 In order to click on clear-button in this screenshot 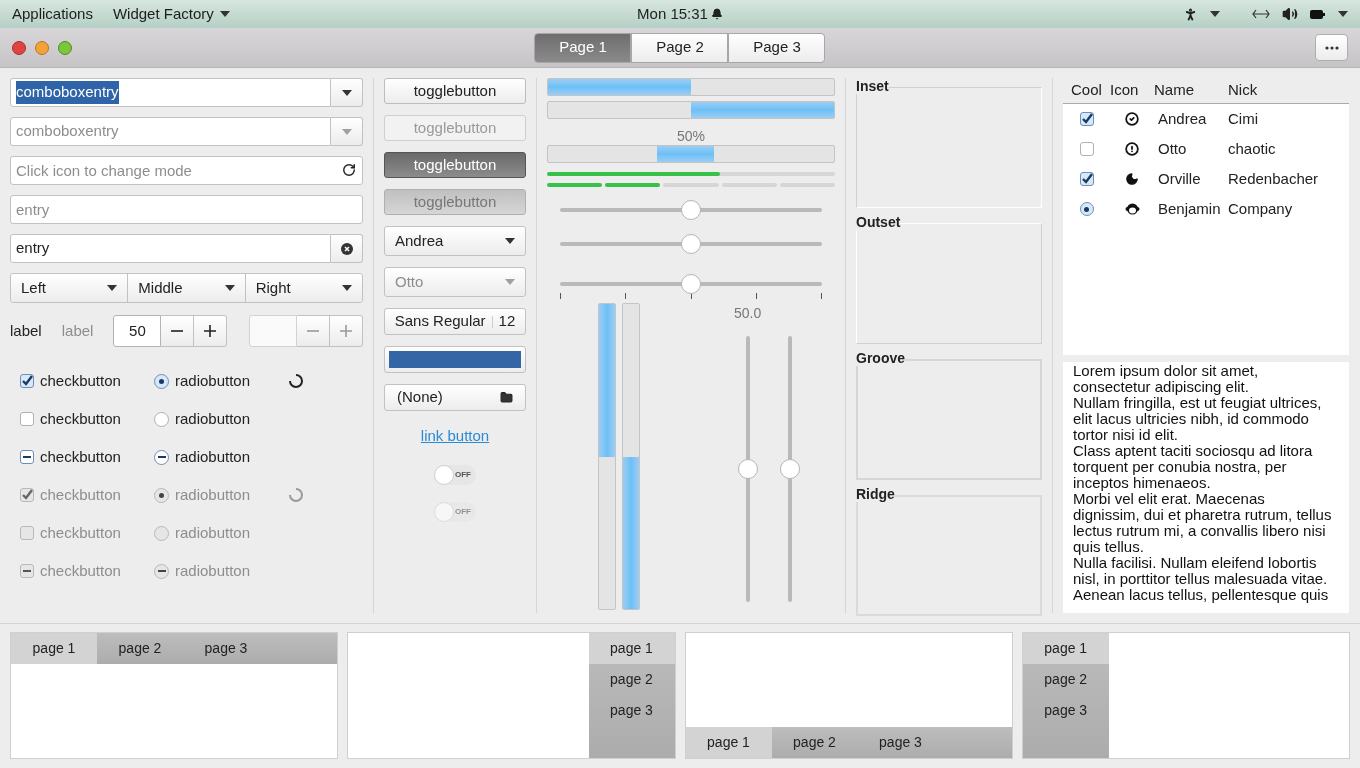, I will do `click(347, 248)`.